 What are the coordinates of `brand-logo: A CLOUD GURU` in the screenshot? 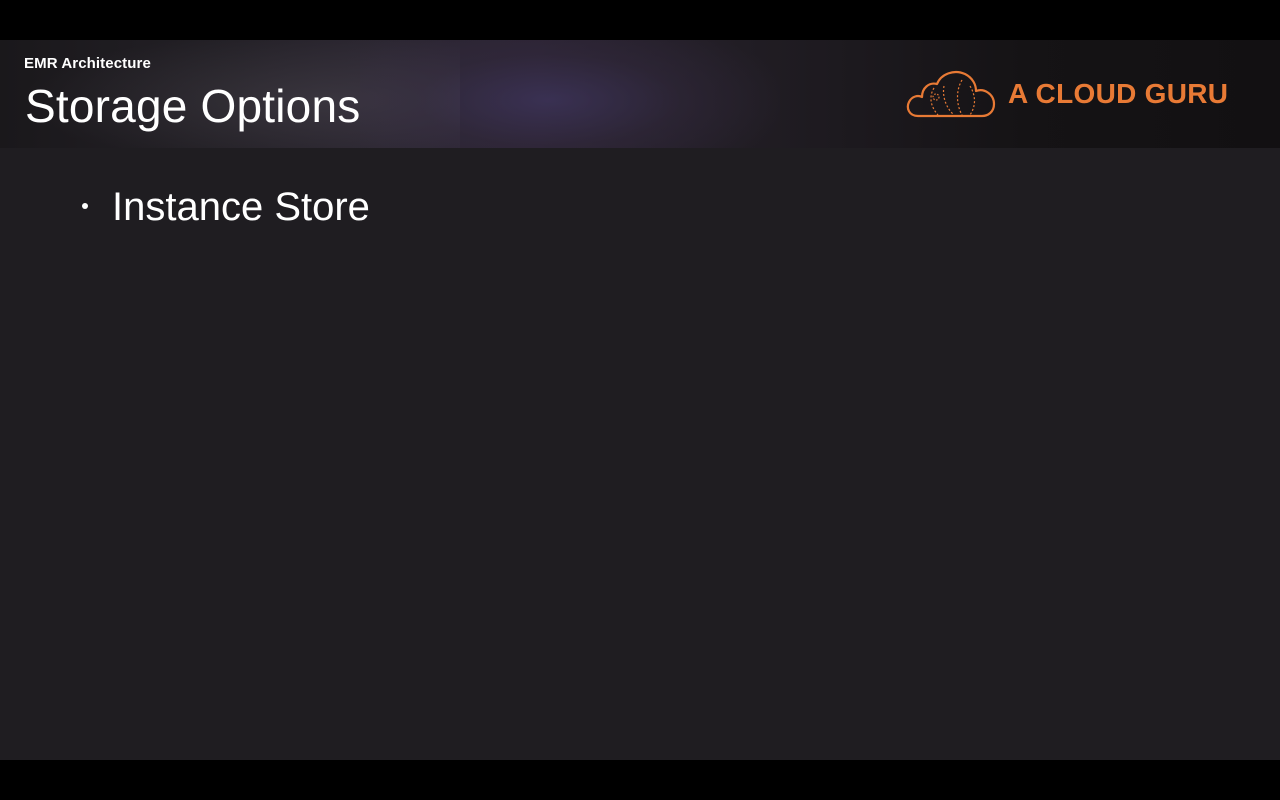 It's located at (1074, 95).